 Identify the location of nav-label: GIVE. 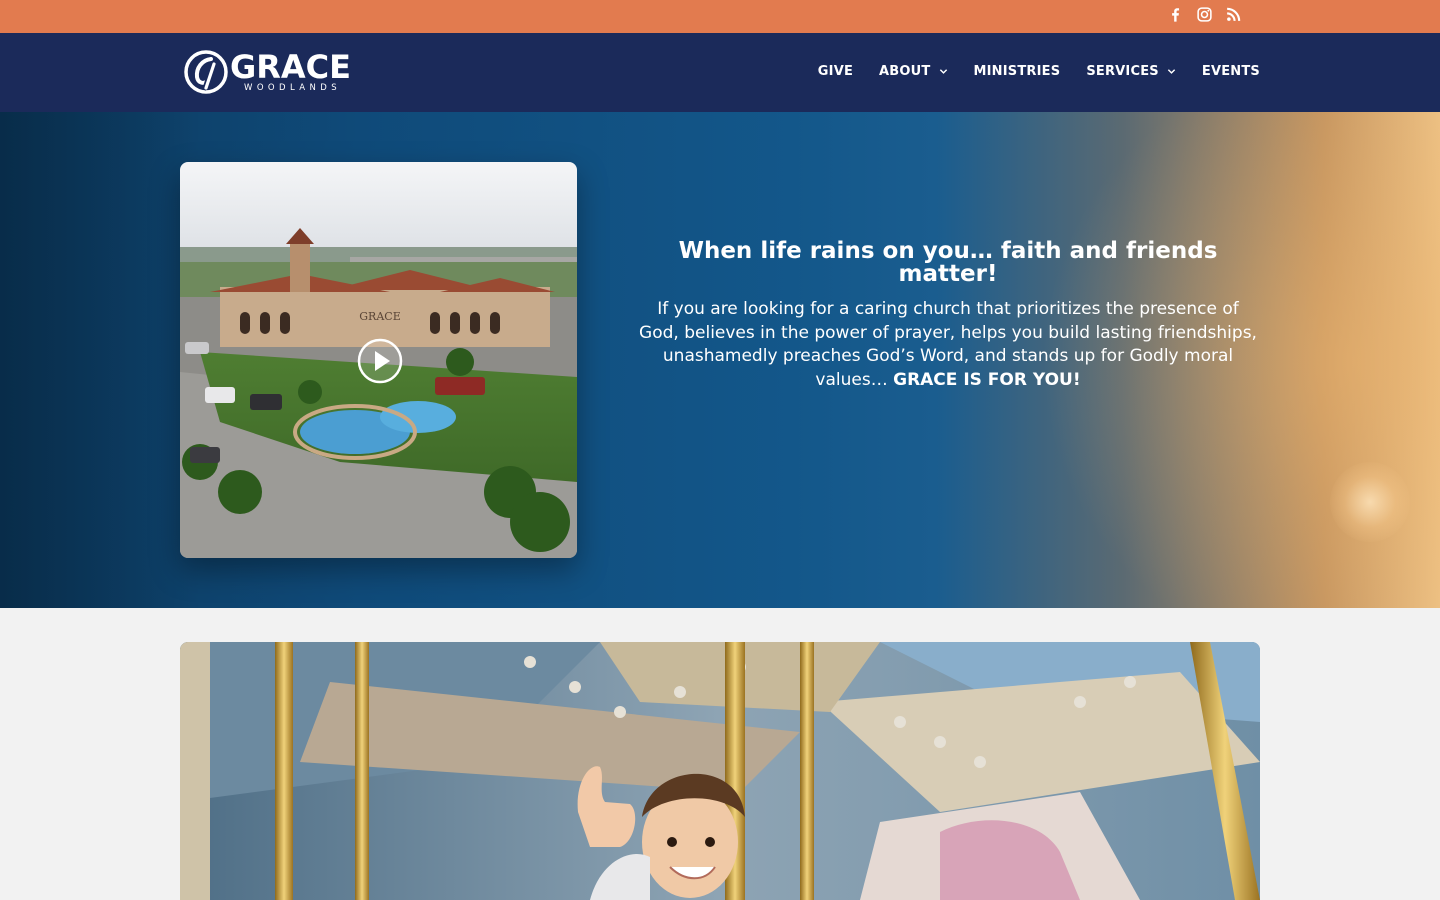
(835, 71).